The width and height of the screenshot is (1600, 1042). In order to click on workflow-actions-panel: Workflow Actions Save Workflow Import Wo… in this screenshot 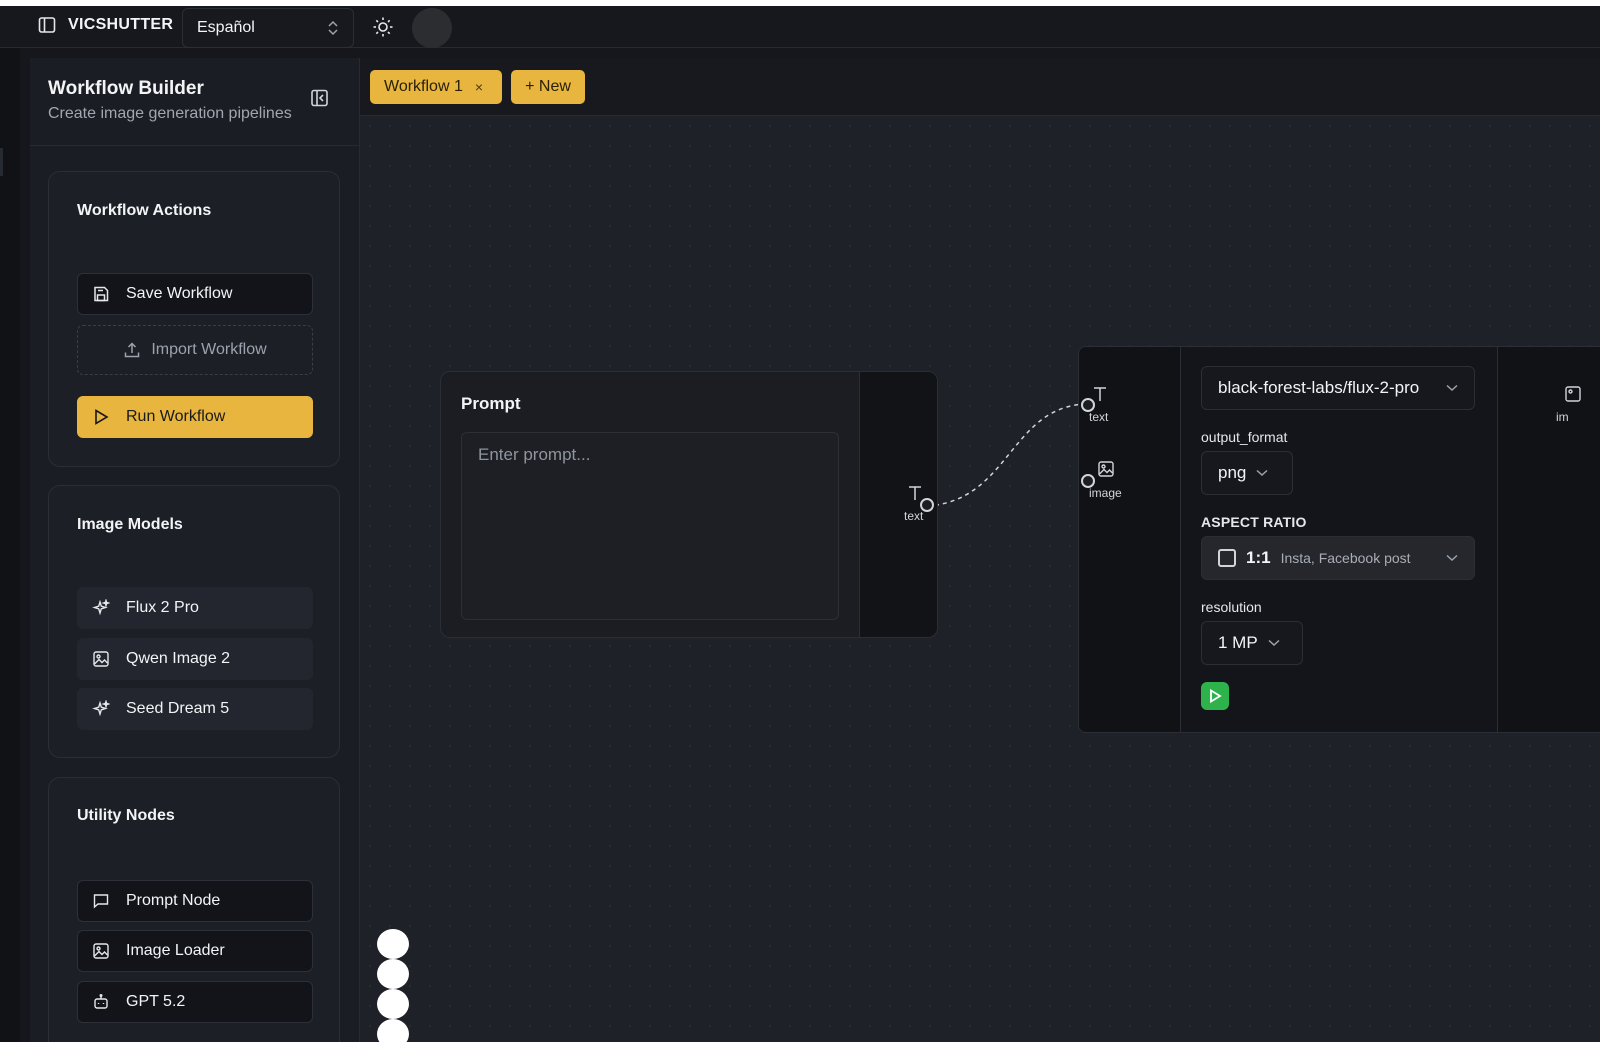, I will do `click(194, 319)`.